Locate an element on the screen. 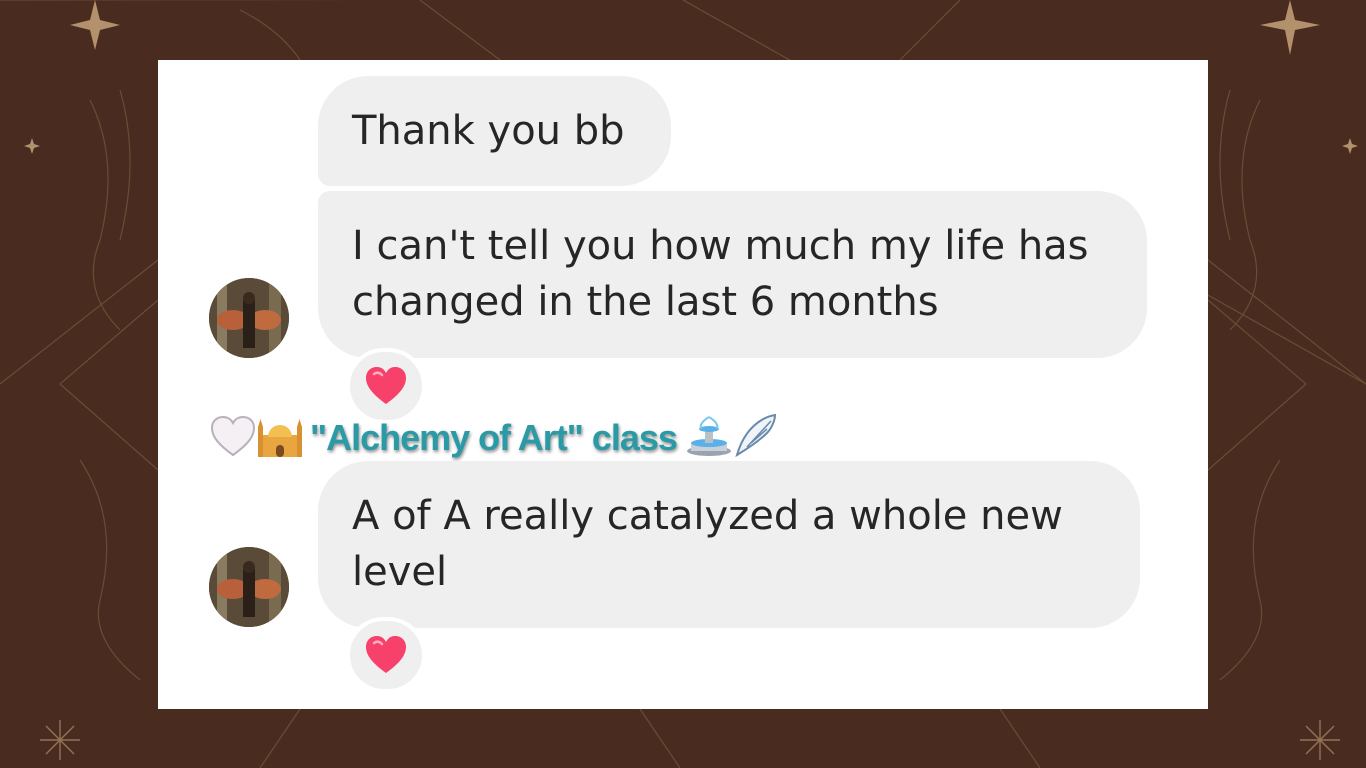 The image size is (1366, 768). fountain-icon is located at coordinates (709, 438).